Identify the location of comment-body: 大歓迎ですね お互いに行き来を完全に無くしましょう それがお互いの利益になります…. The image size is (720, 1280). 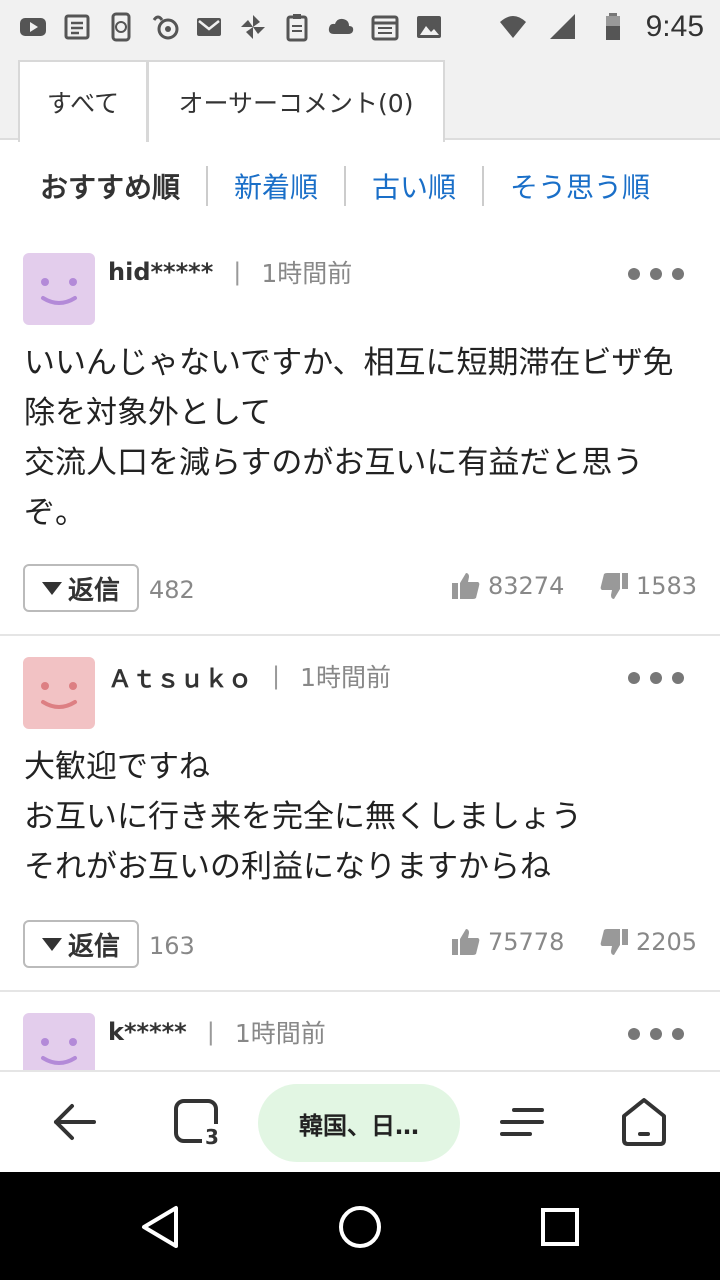
(303, 817).